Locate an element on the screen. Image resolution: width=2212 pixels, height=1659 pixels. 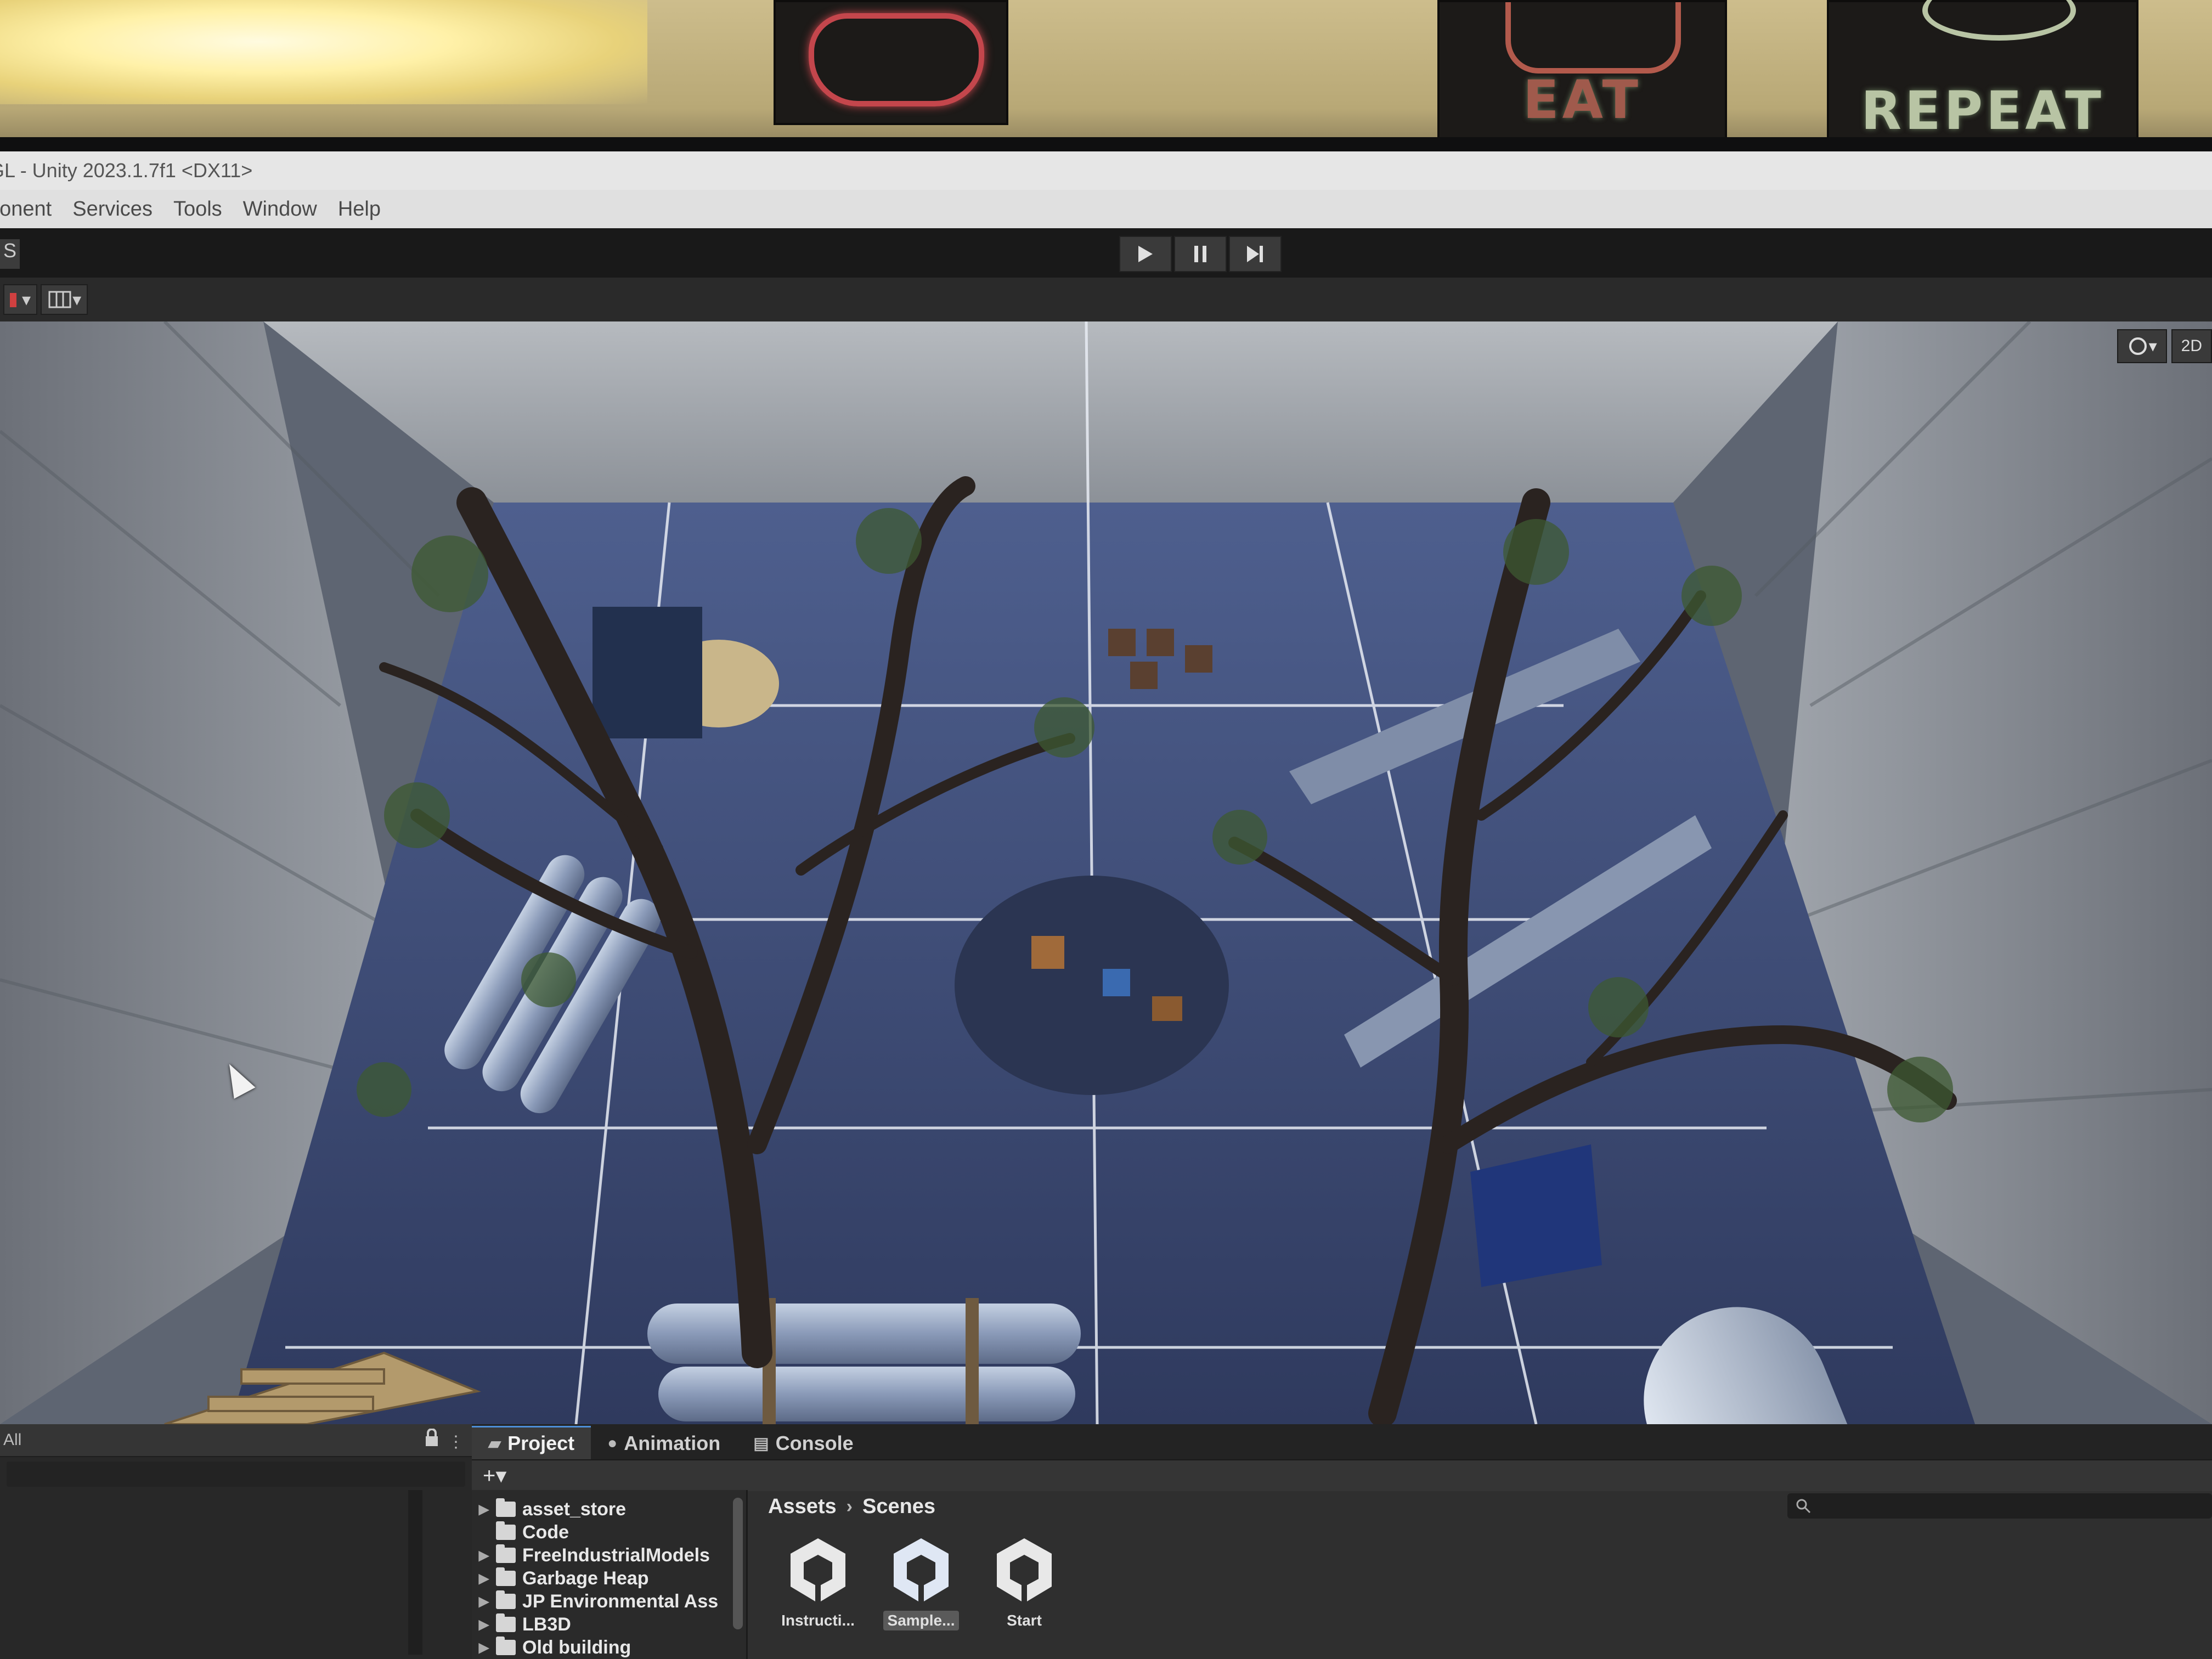
grid-snapping-dropdown: ▾ is located at coordinates (64, 300).